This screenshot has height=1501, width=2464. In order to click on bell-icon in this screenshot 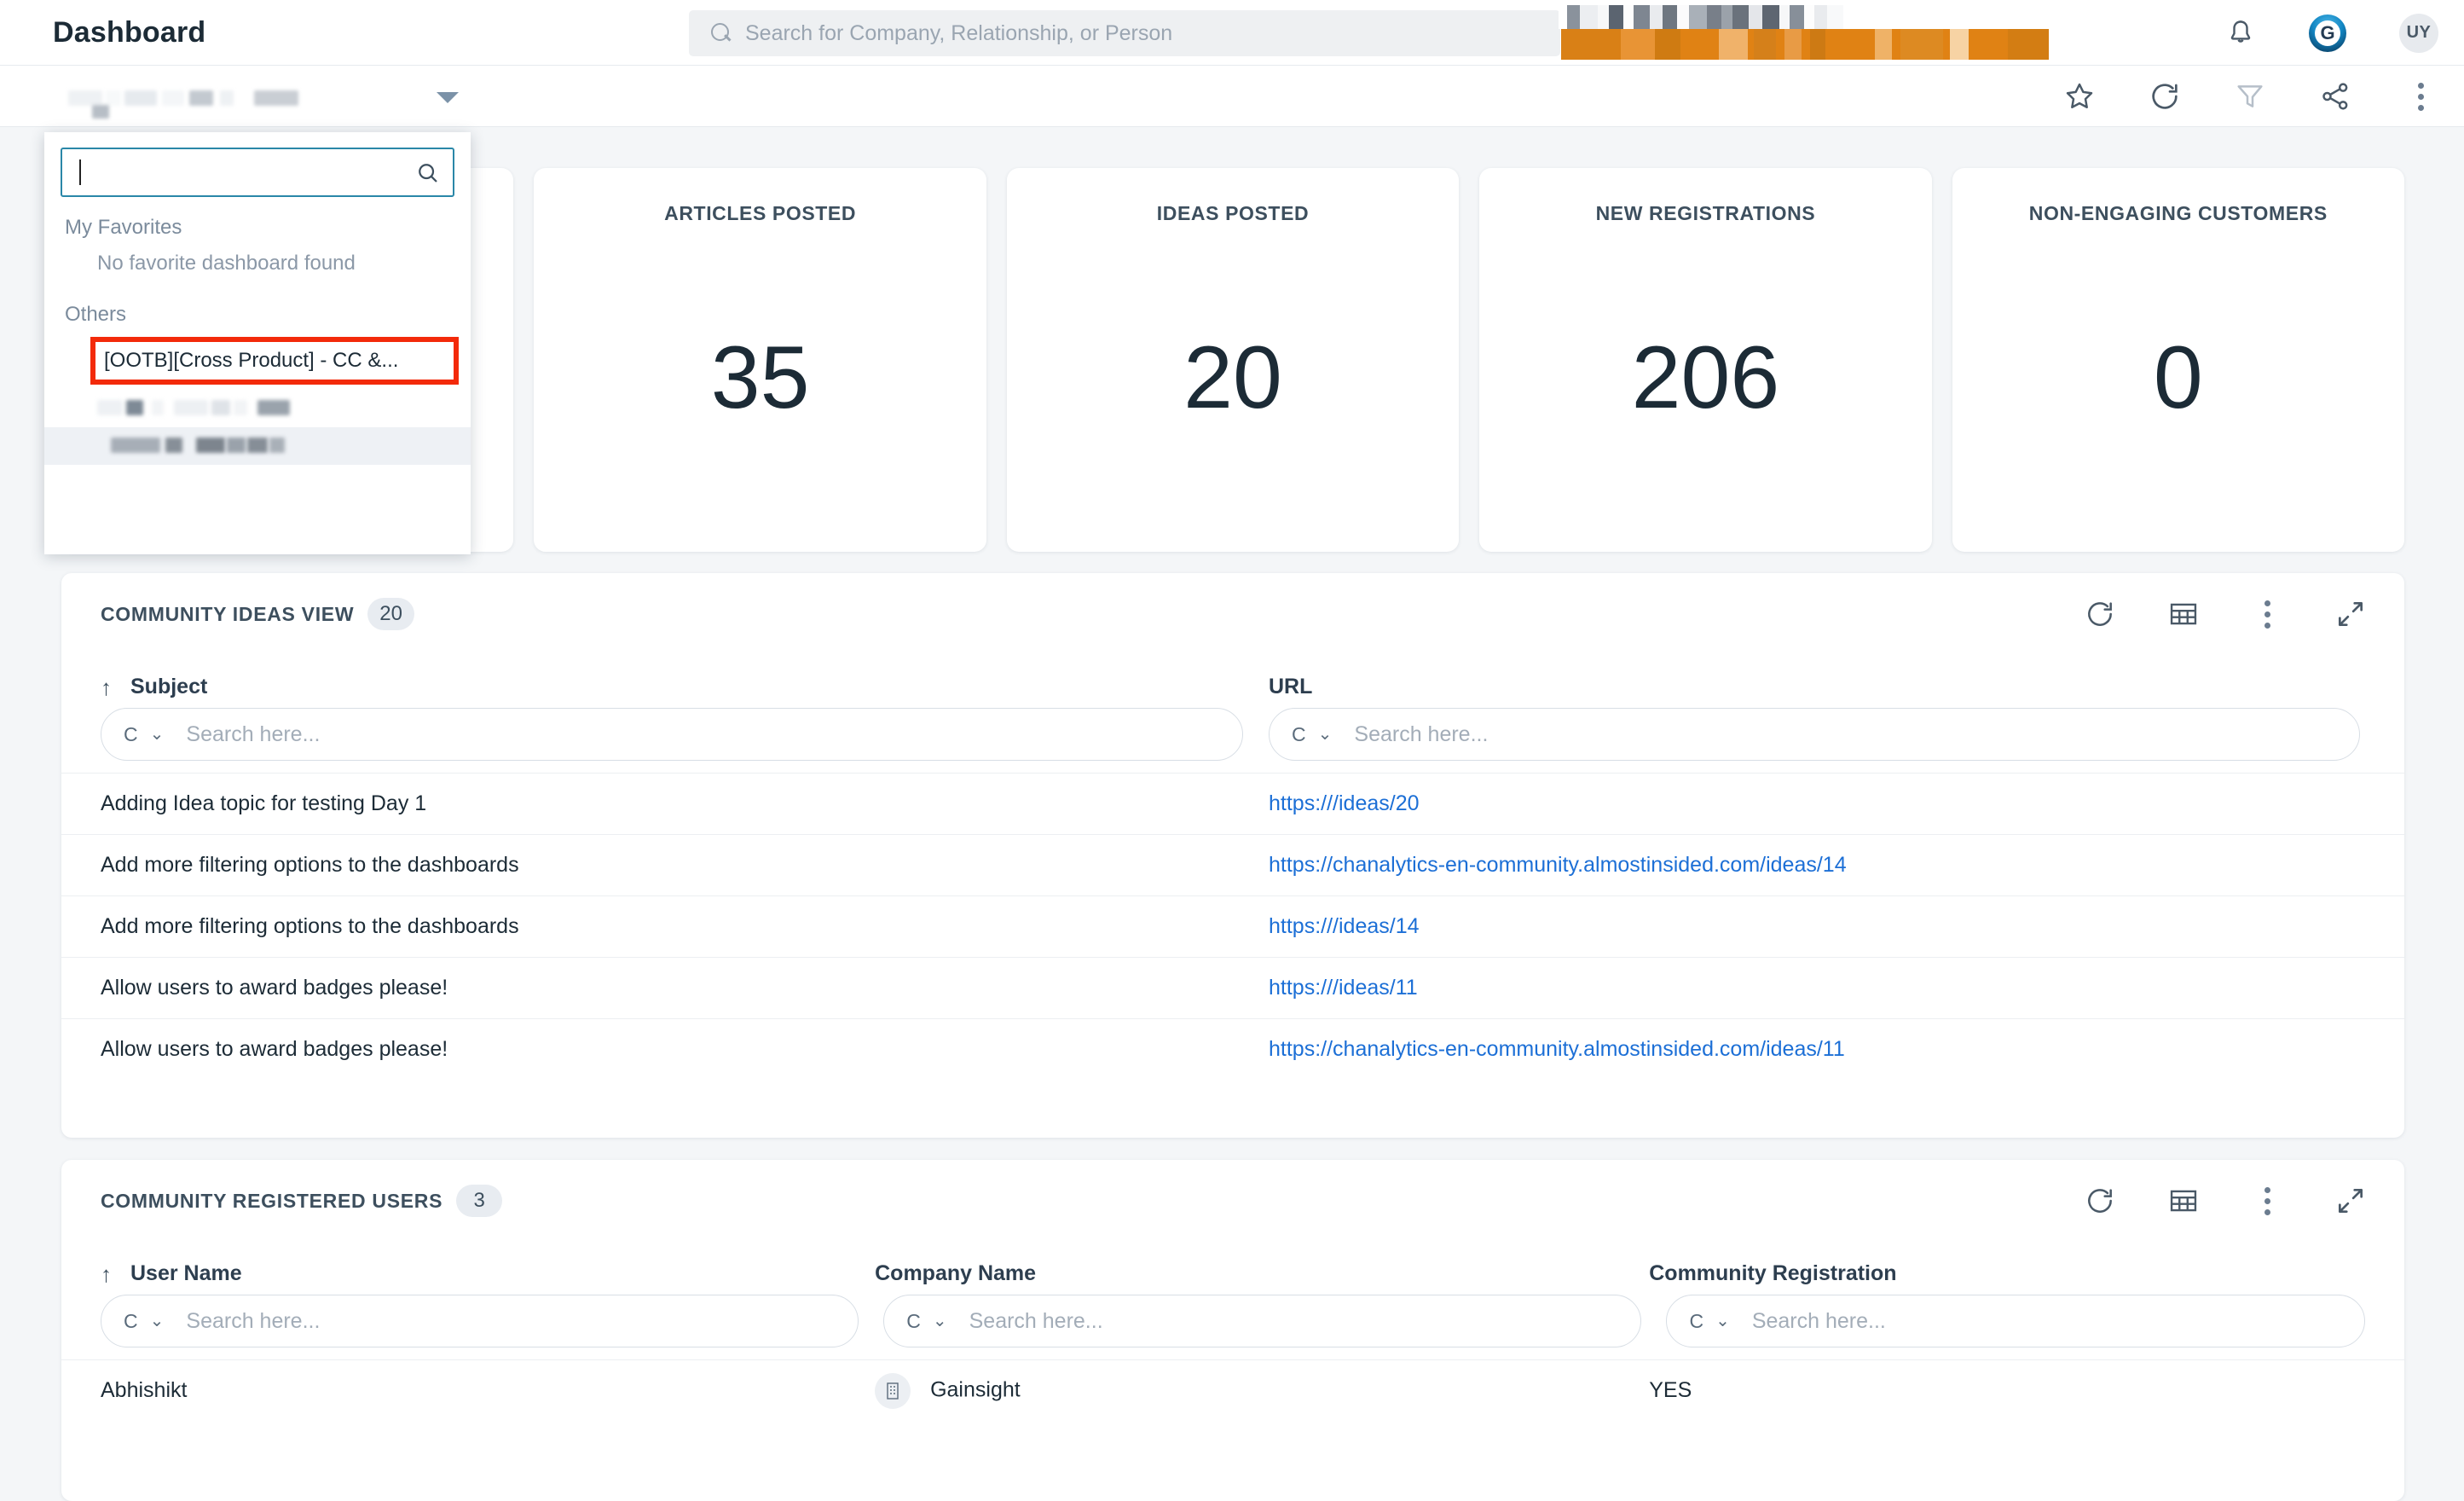, I will do `click(2240, 33)`.